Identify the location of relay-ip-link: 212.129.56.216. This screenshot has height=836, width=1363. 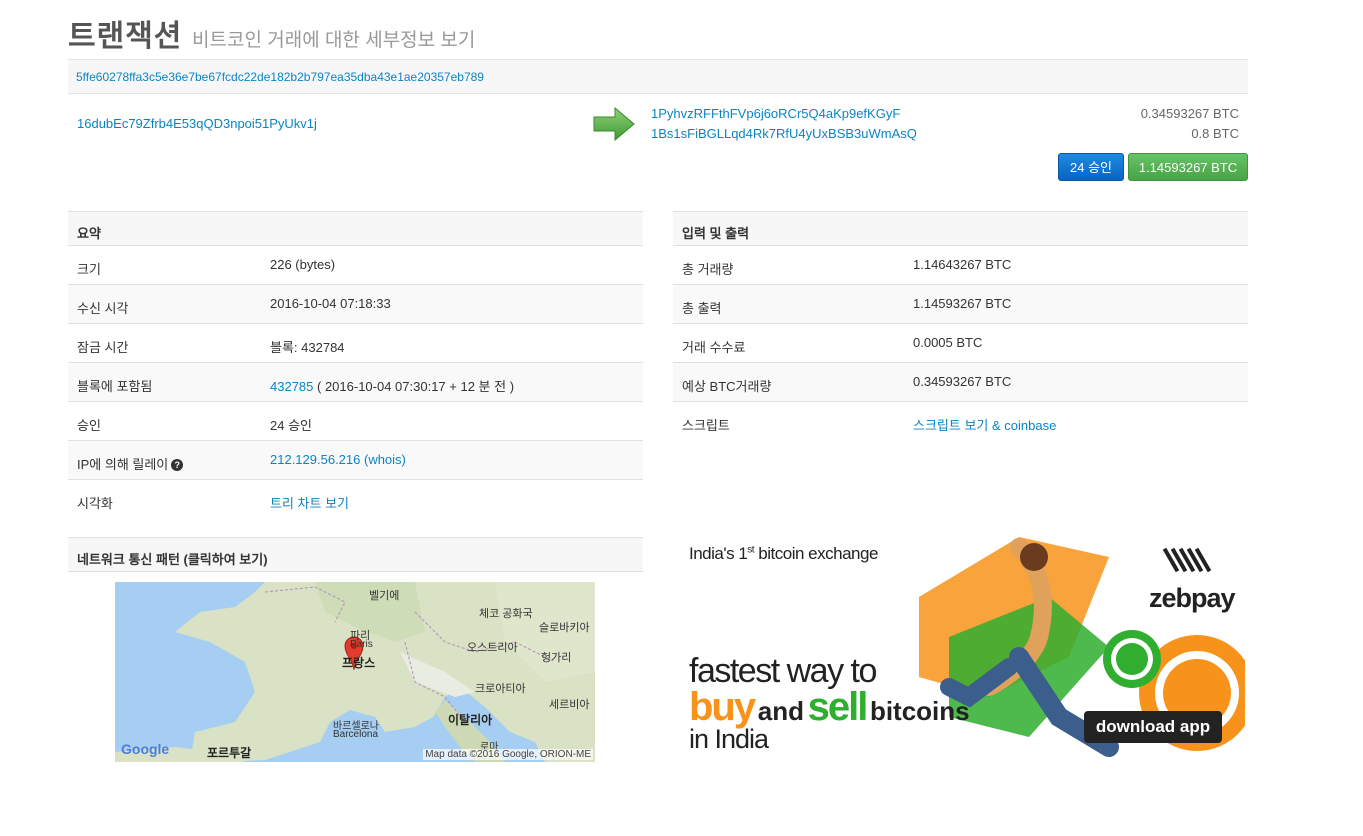
(315, 459).